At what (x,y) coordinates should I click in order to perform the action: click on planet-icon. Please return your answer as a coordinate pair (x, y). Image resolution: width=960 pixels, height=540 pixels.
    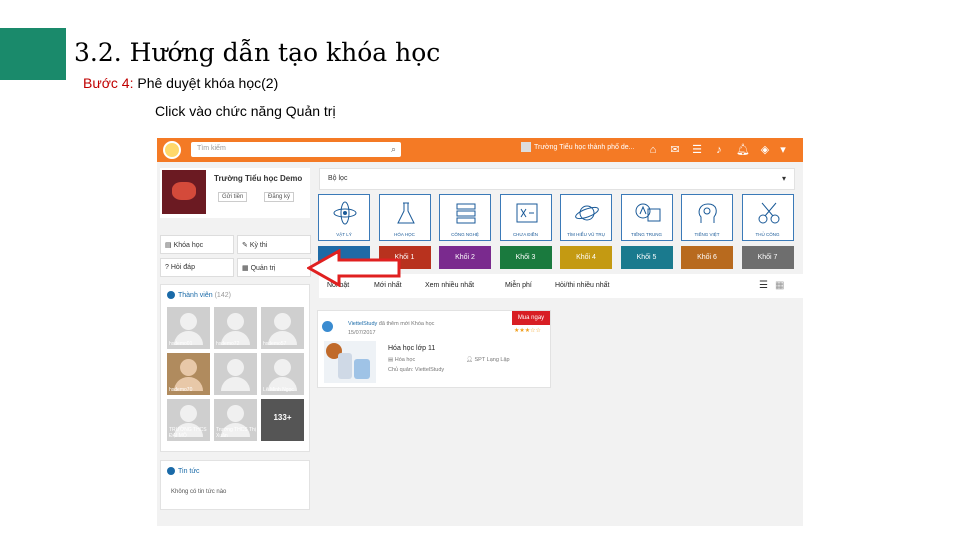
    Looking at the image, I should click on (587, 213).